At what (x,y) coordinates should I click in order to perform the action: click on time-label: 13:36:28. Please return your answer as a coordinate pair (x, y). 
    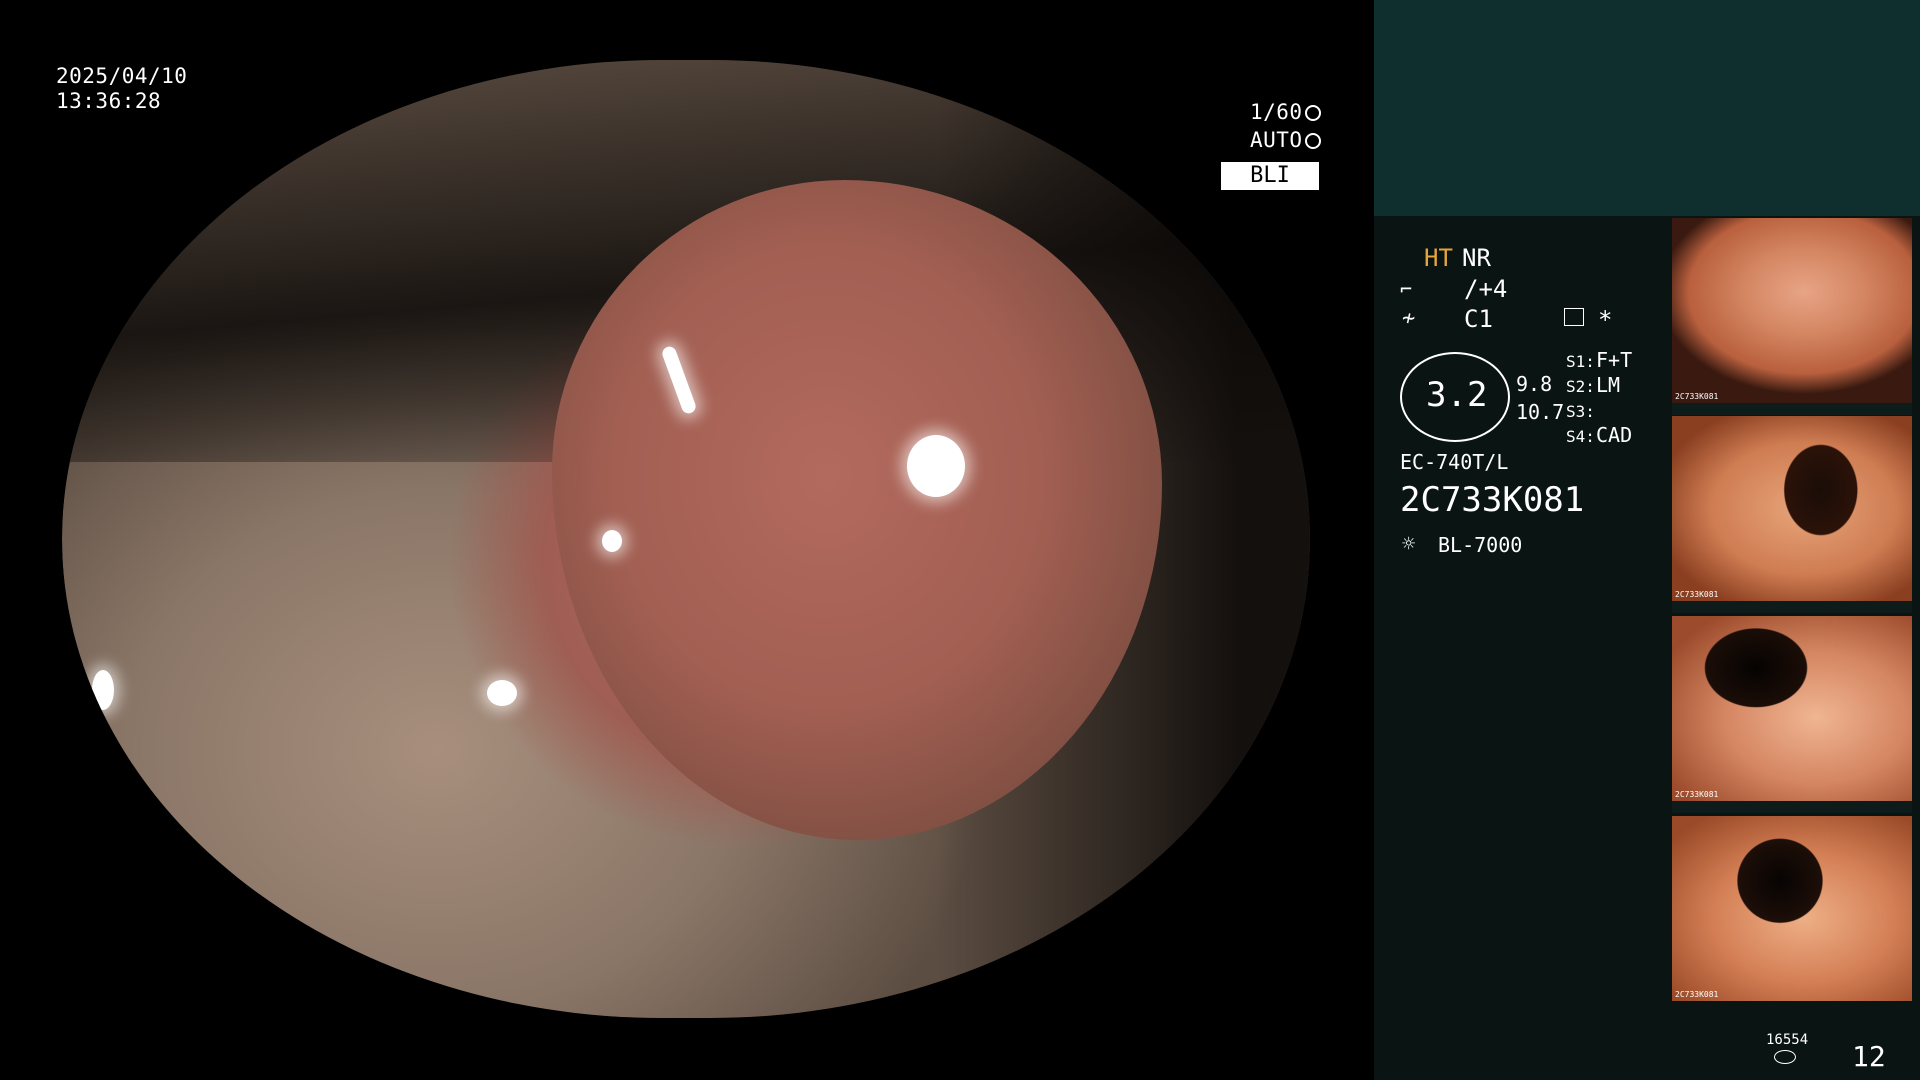
    Looking at the image, I should click on (109, 101).